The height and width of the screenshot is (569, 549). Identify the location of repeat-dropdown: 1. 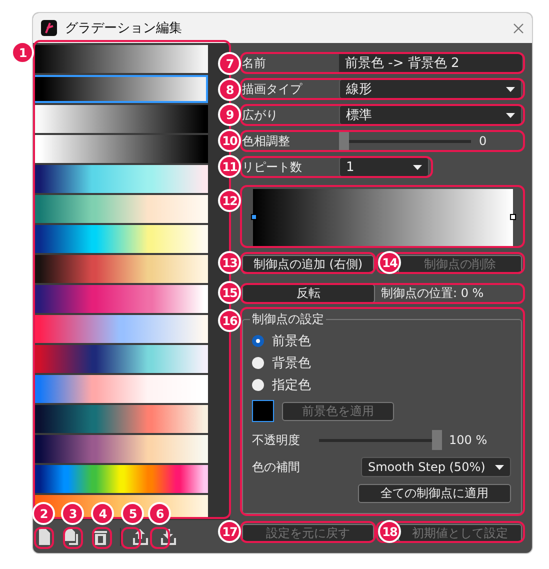
(384, 167).